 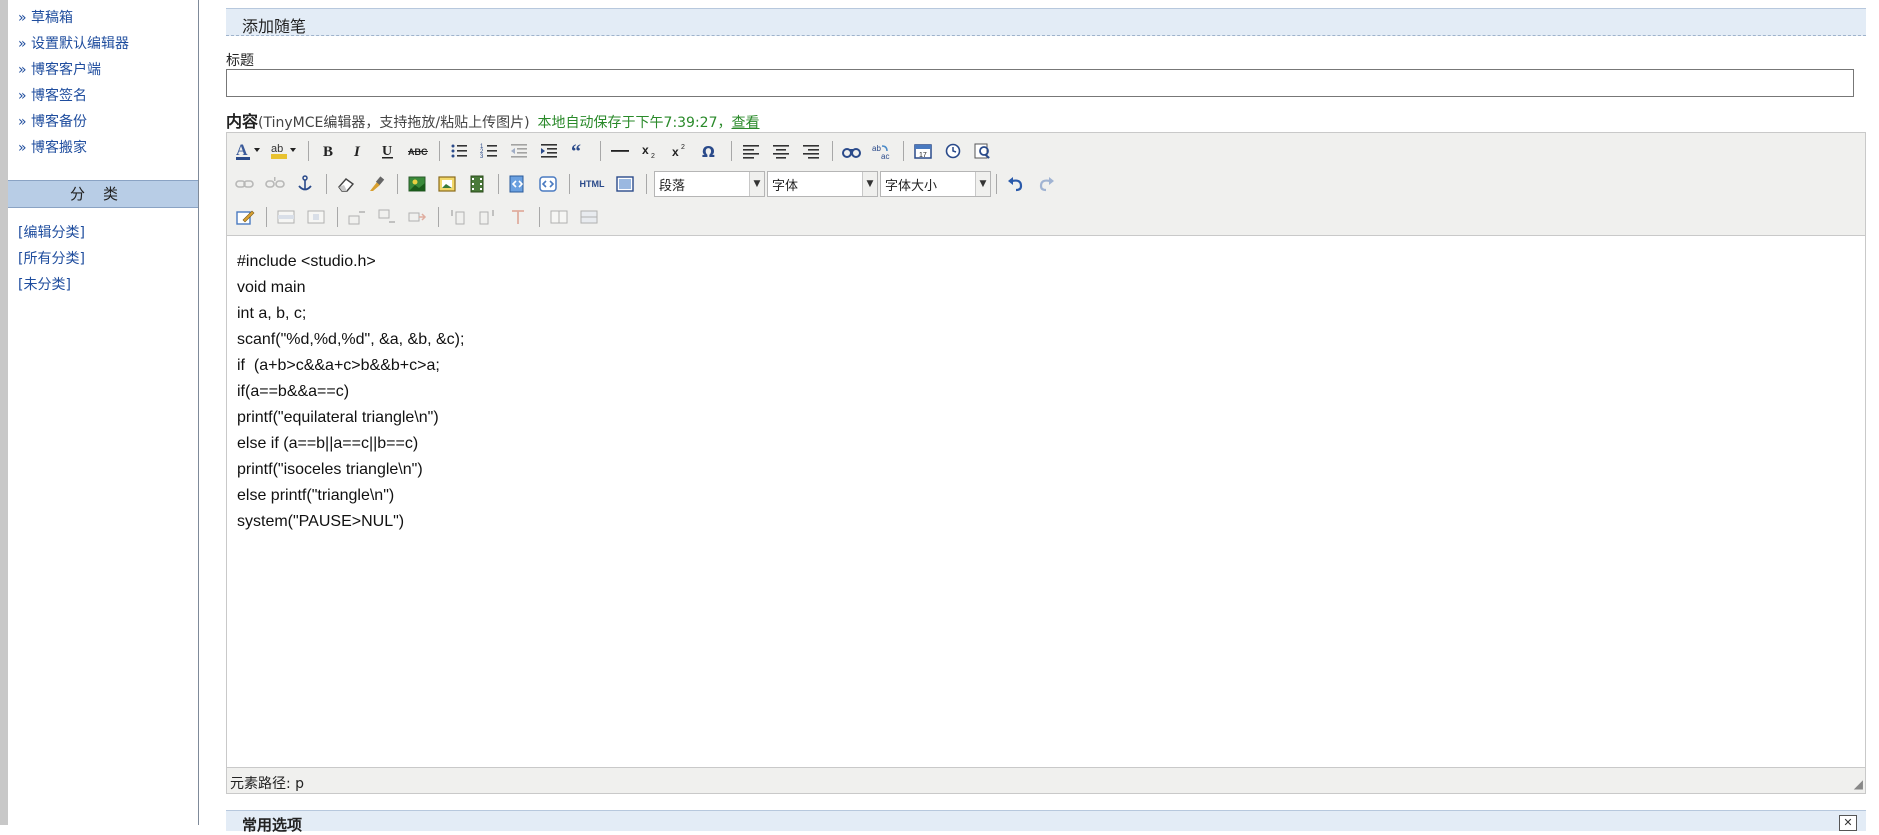 I want to click on font-size-select: 字体大小 ▼, so click(x=935, y=184).